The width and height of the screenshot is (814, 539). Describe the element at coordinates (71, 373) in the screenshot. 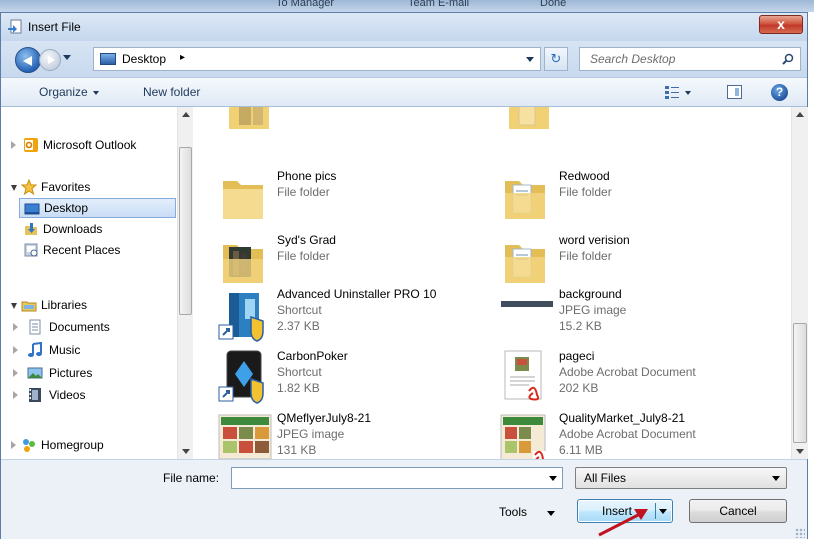

I see `nav-label: Pictures` at that location.